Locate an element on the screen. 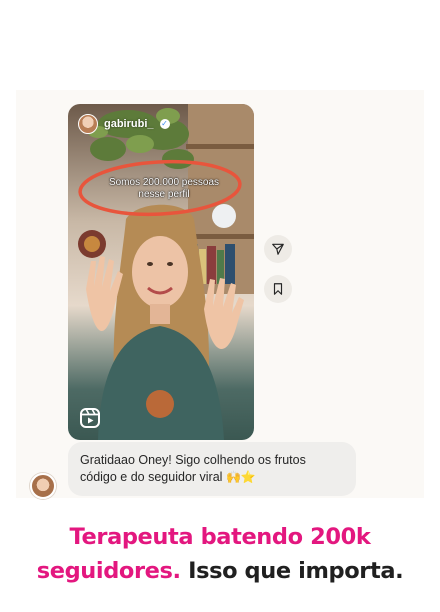 Image resolution: width=440 pixels, height=612 pixels. paper-plane-icon is located at coordinates (278, 249).